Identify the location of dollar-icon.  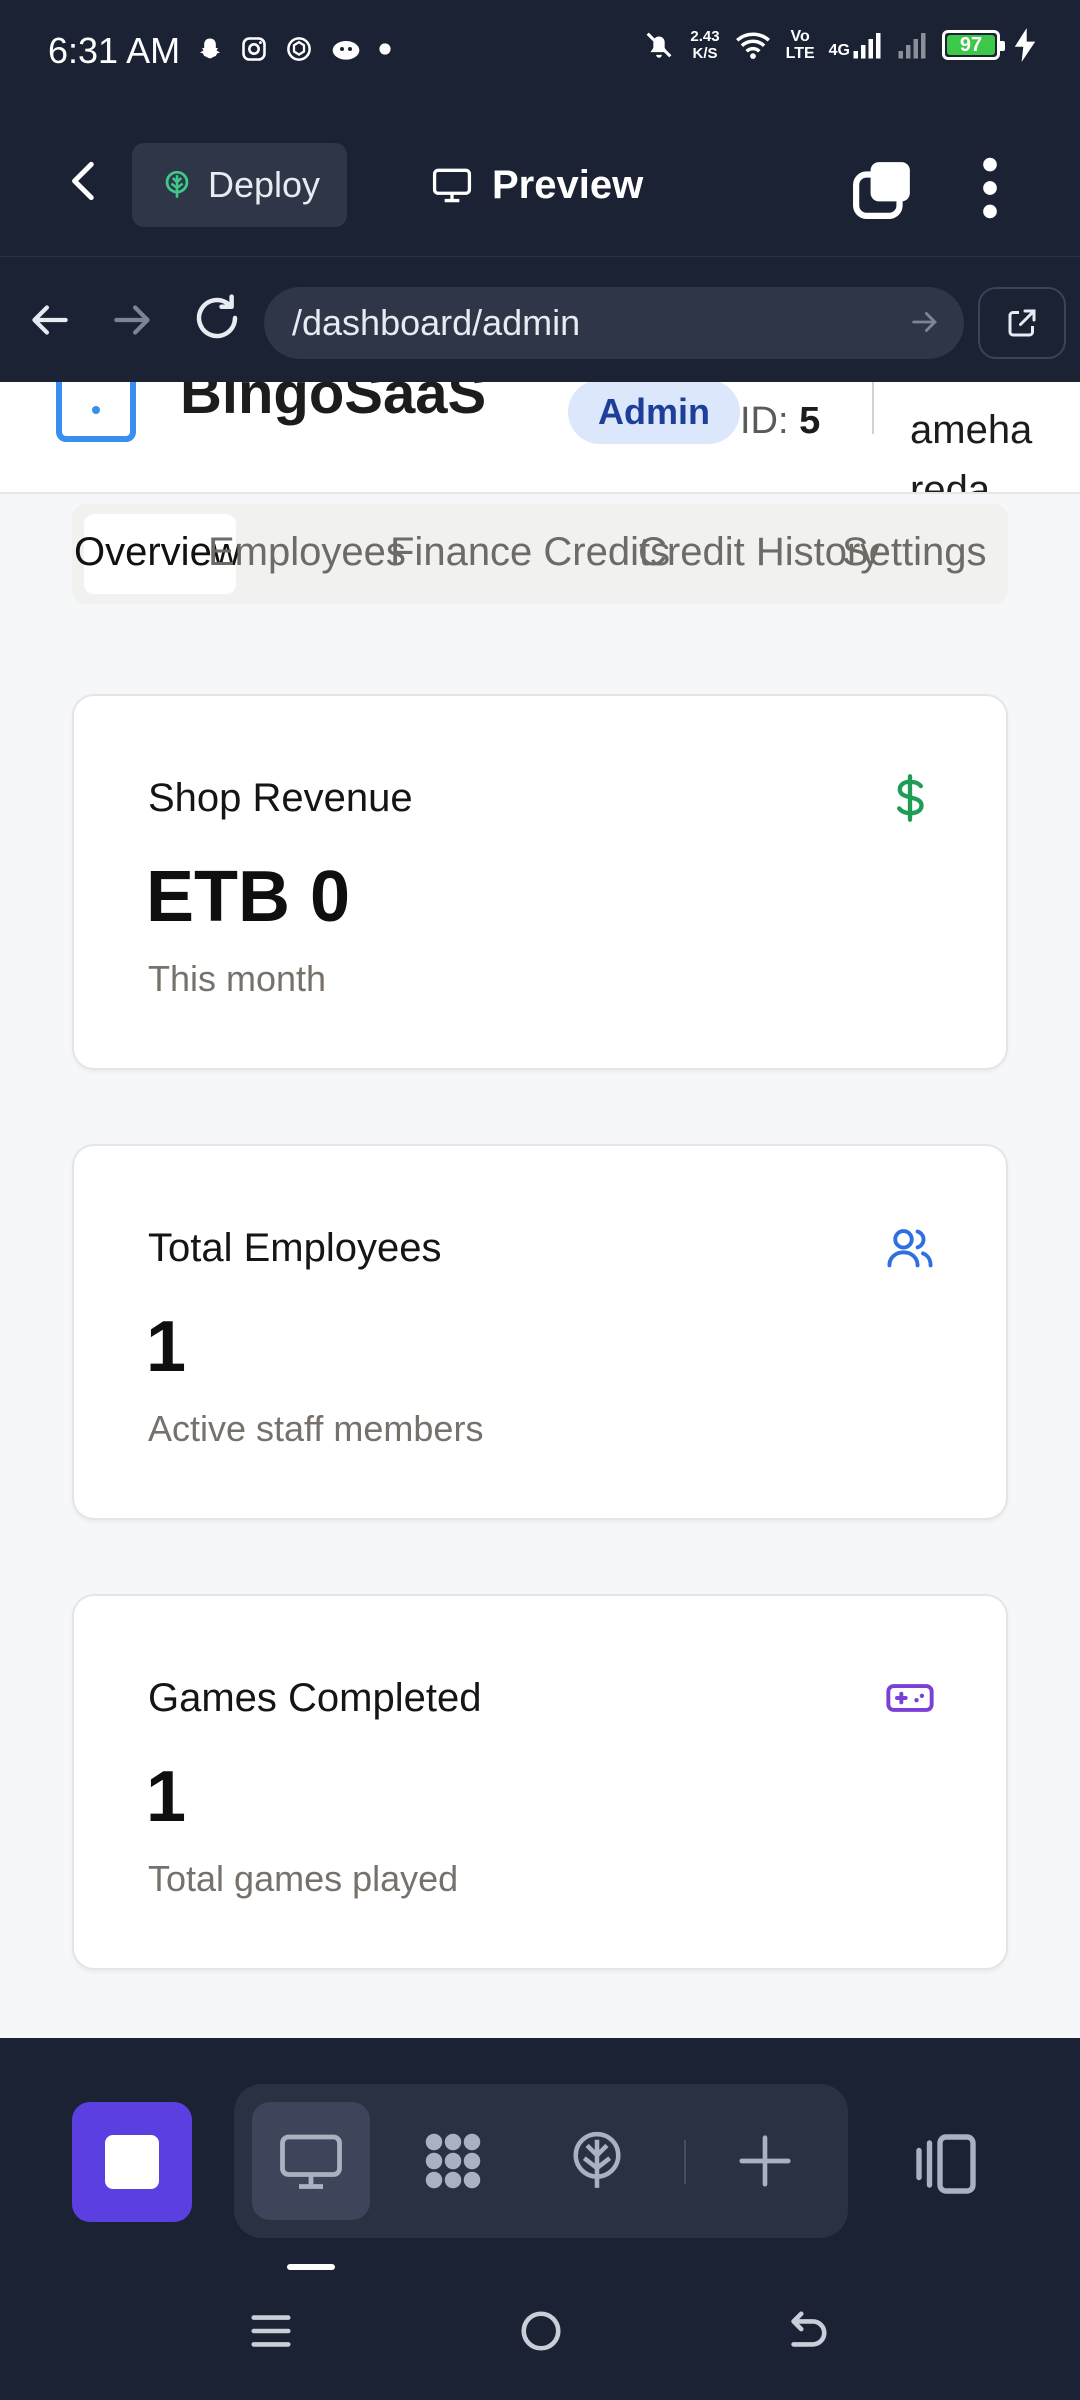
(910, 798).